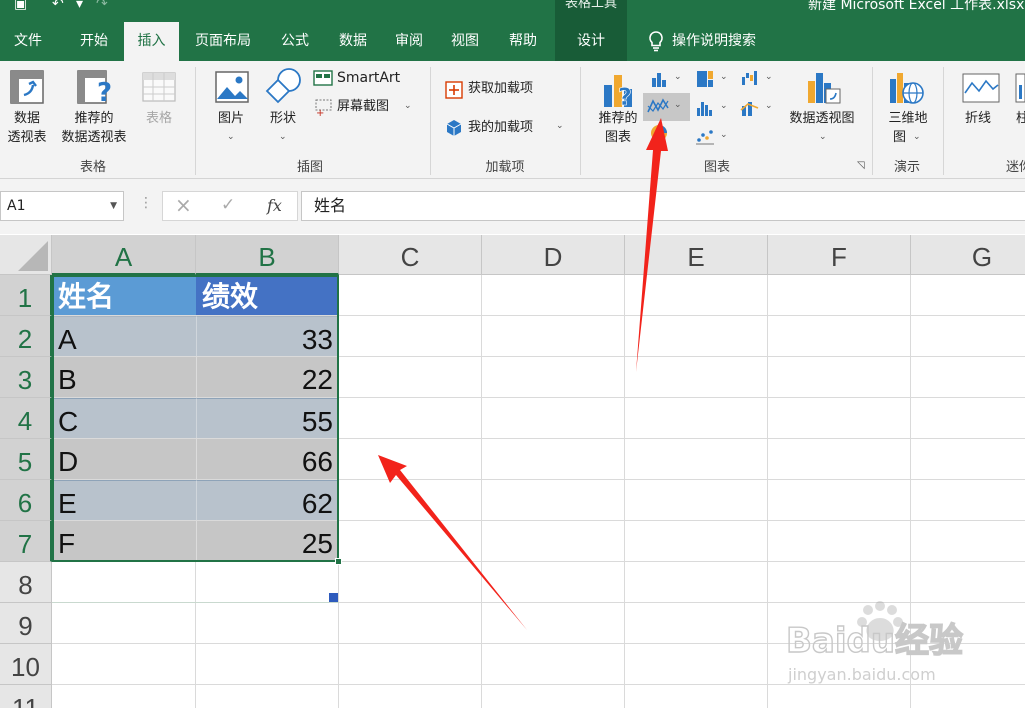 The width and height of the screenshot is (1025, 708). I want to click on 3d-map-label-1: 三维地, so click(908, 119).